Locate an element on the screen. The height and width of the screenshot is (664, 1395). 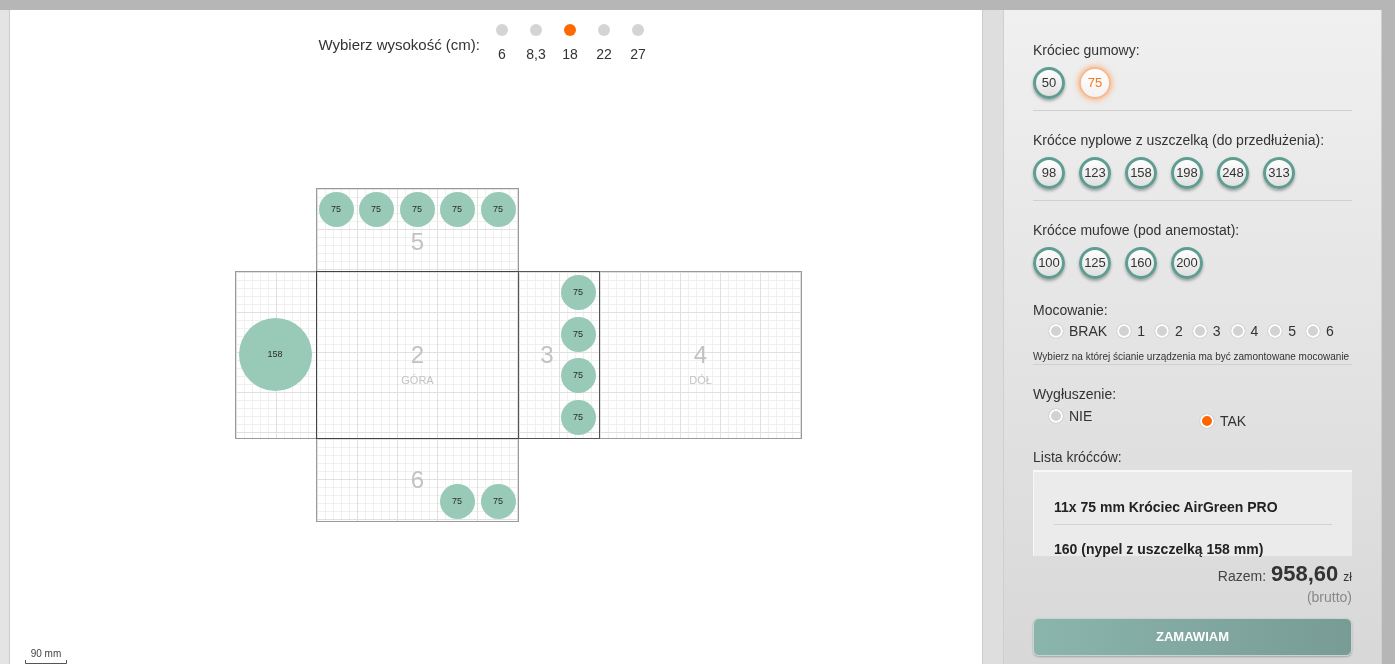
scale-label: 90 mm is located at coordinates (46, 654).